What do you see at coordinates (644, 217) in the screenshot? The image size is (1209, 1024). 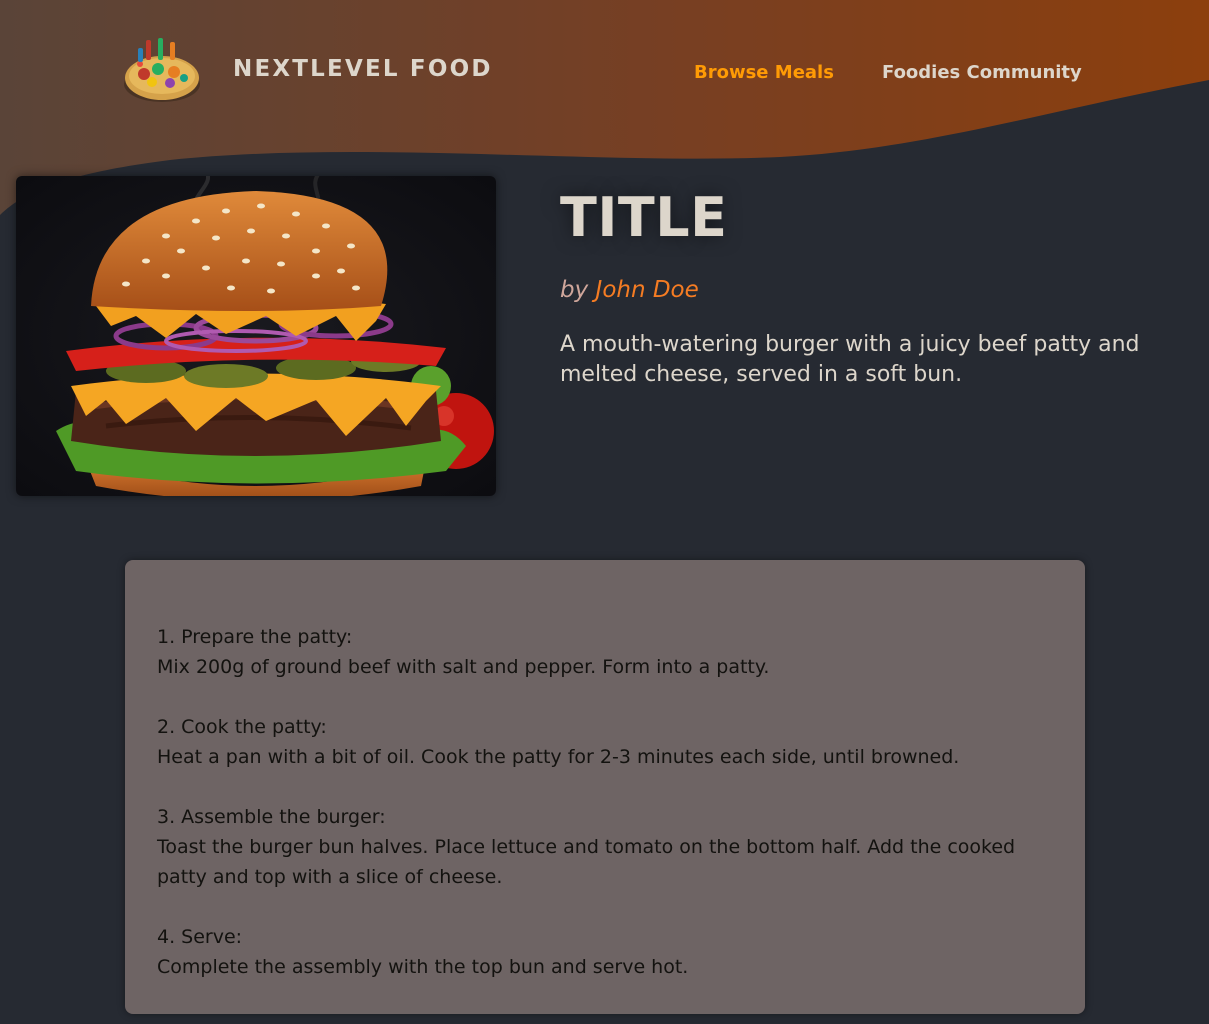 I see `meal-title: TITLE` at bounding box center [644, 217].